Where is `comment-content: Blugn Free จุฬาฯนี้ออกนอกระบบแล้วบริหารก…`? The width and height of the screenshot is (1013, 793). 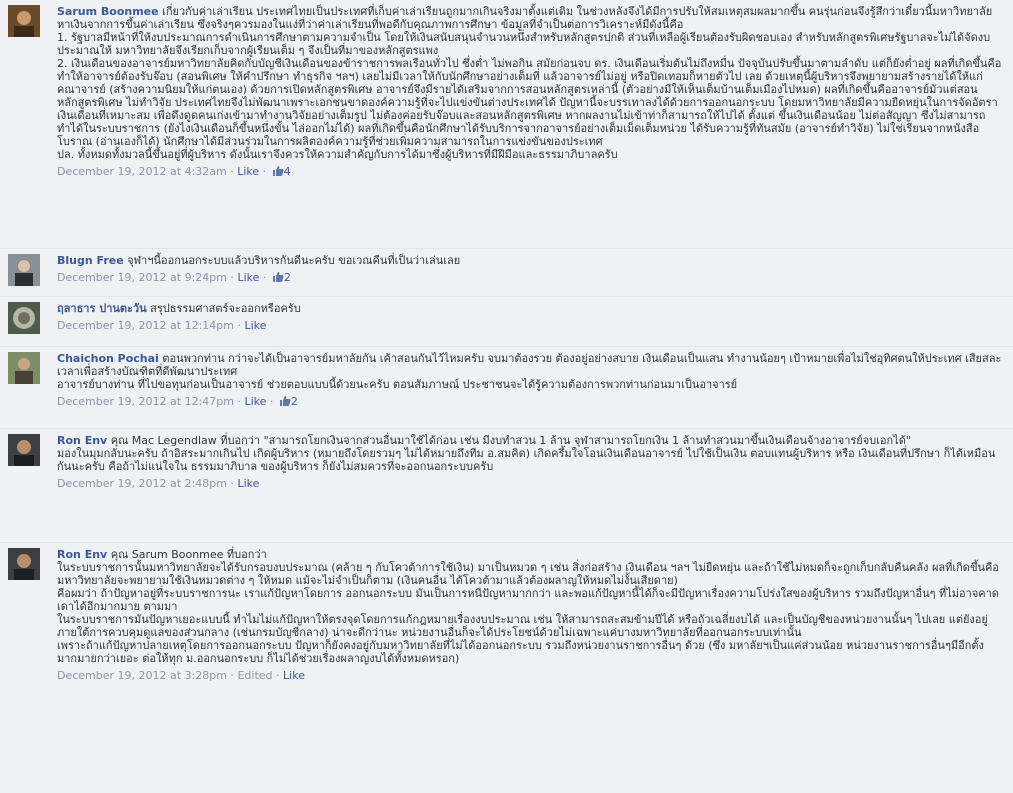 comment-content: Blugn Free จุฬาฯนี้ออกนอกระบบแล้วบริหารก… is located at coordinates (532, 269).